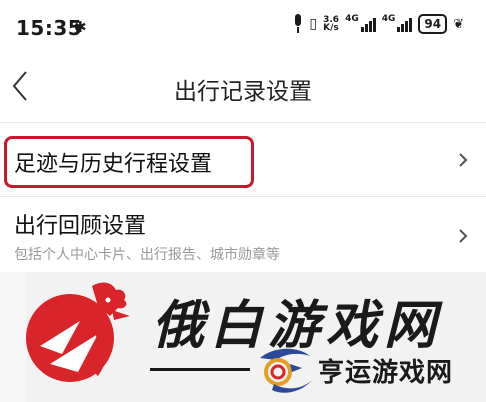  Describe the element at coordinates (49, 28) in the screenshot. I see `status-time: 15:35` at that location.